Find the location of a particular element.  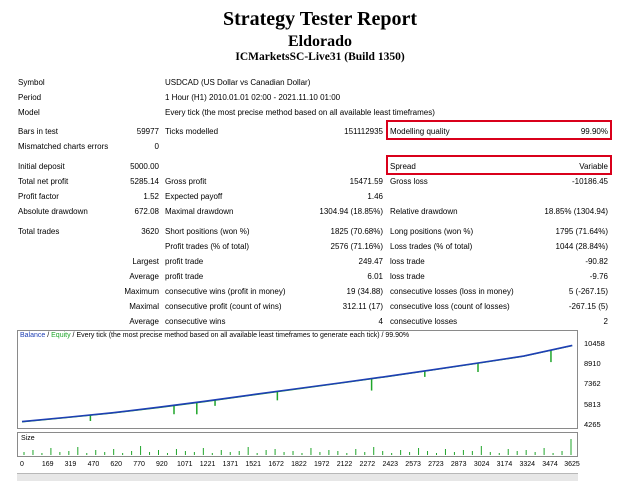

y-tick-label: 8910 is located at coordinates (592, 364).